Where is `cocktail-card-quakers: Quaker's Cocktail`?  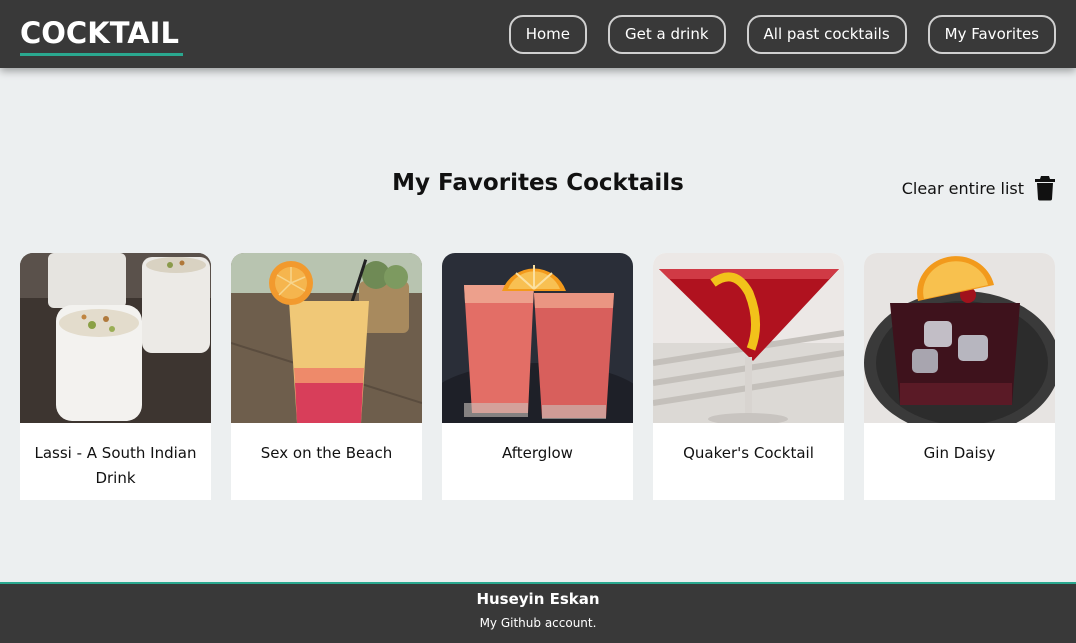
cocktail-card-quakers: Quaker's Cocktail is located at coordinates (748, 376).